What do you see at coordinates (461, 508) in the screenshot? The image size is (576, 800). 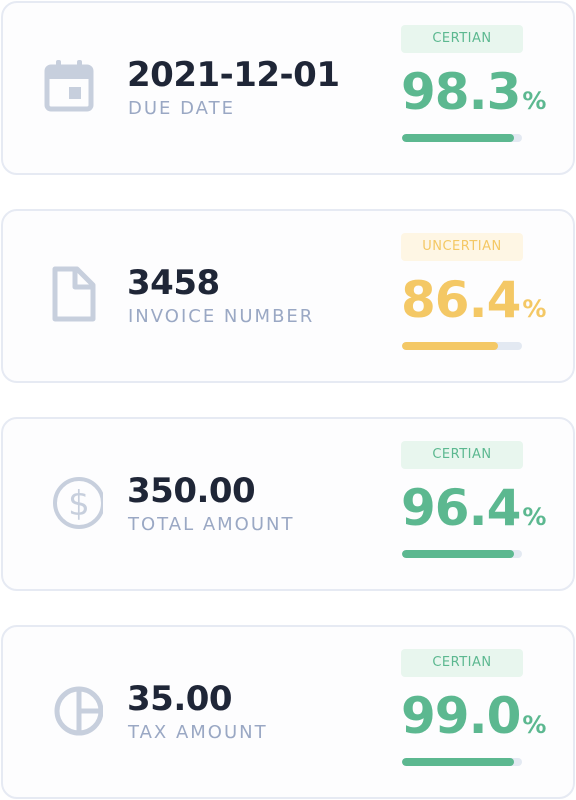 I see `confidence-value: 96.4` at bounding box center [461, 508].